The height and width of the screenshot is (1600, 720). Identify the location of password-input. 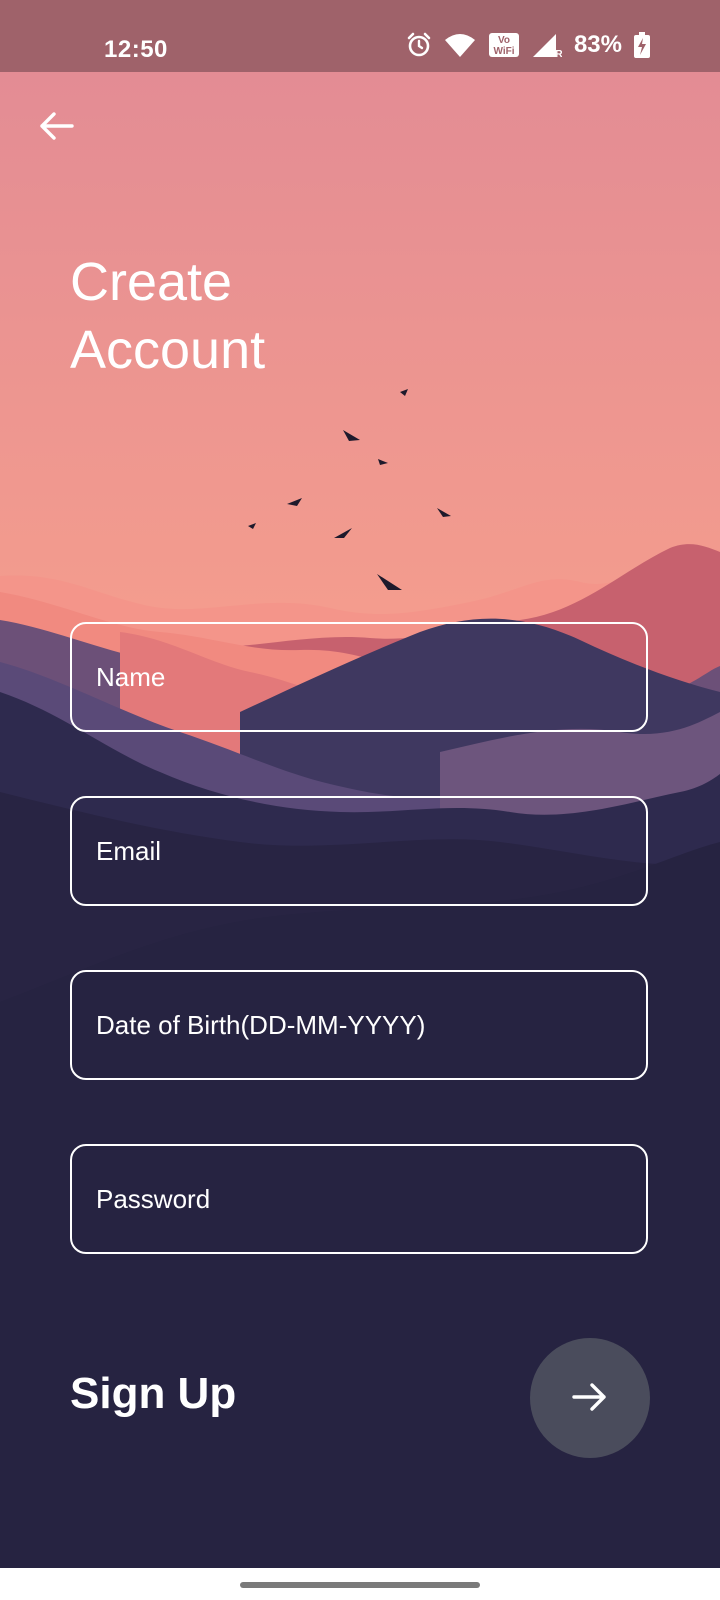
(359, 1199).